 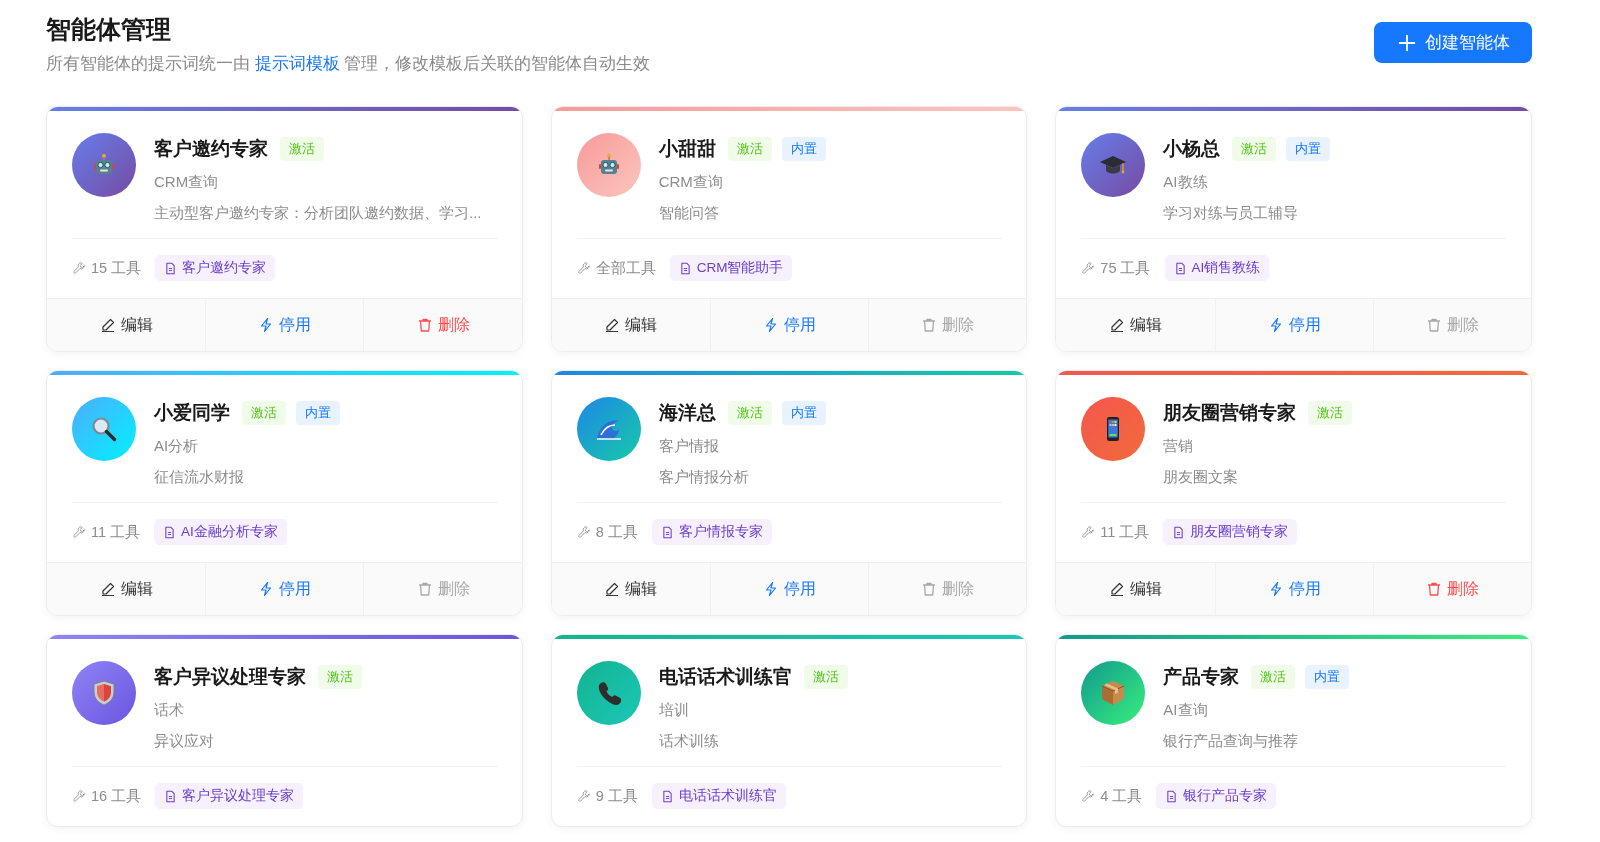 What do you see at coordinates (1231, 213) in the screenshot?
I see `agent-description: 学习对练与员工辅导` at bounding box center [1231, 213].